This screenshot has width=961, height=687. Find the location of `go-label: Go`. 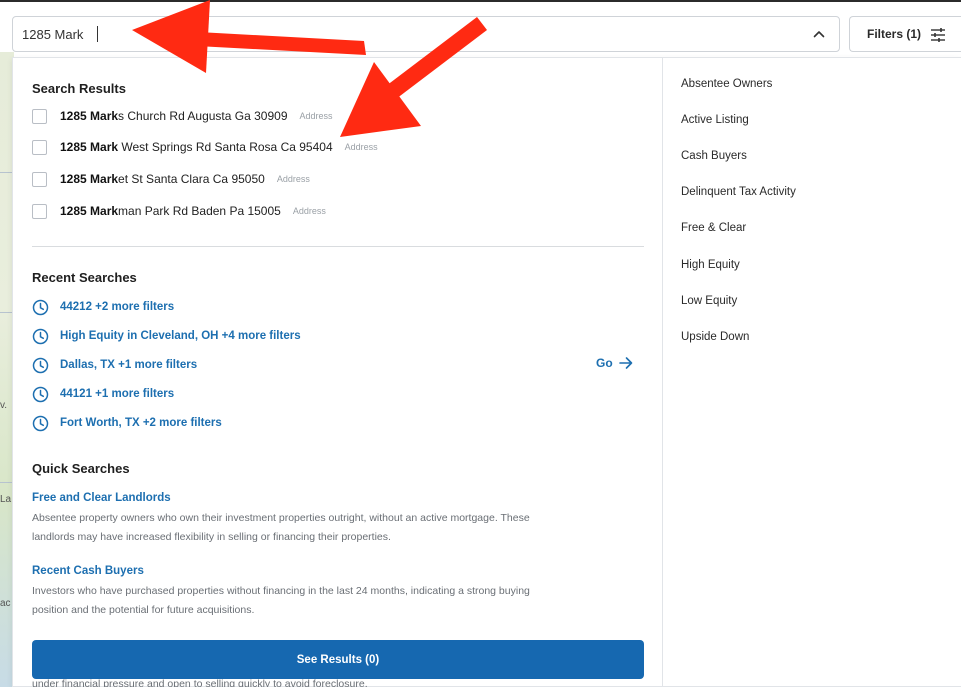

go-label: Go is located at coordinates (604, 363).